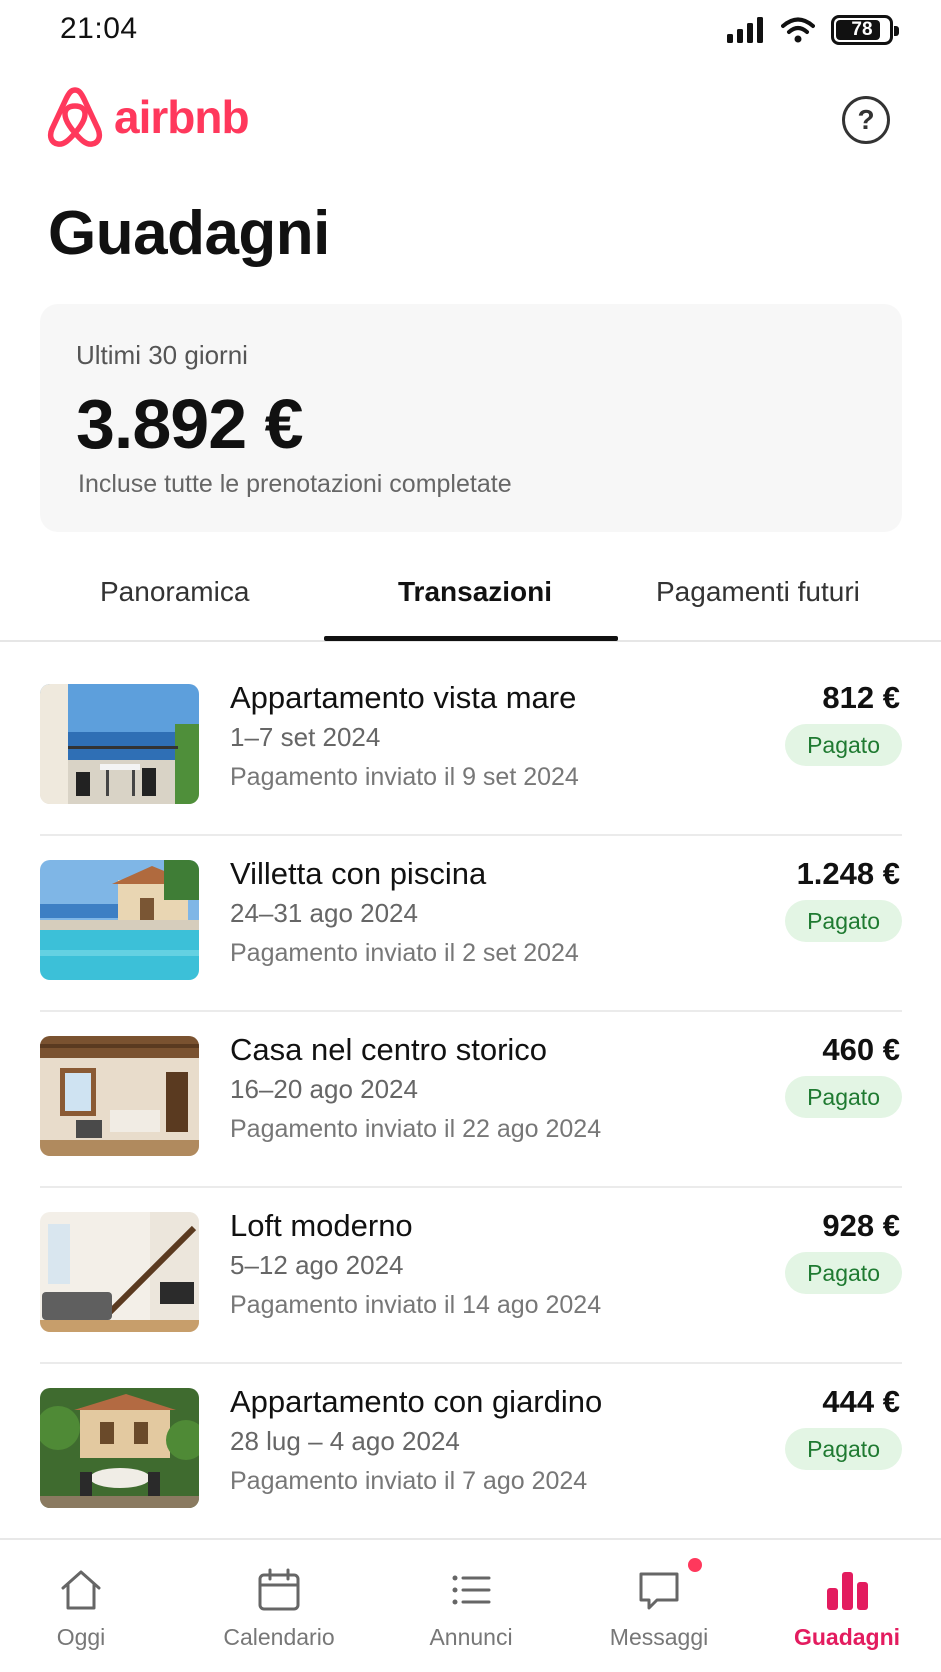 The width and height of the screenshot is (941, 1672). I want to click on listing-title: Appartamento vista mare, so click(403, 697).